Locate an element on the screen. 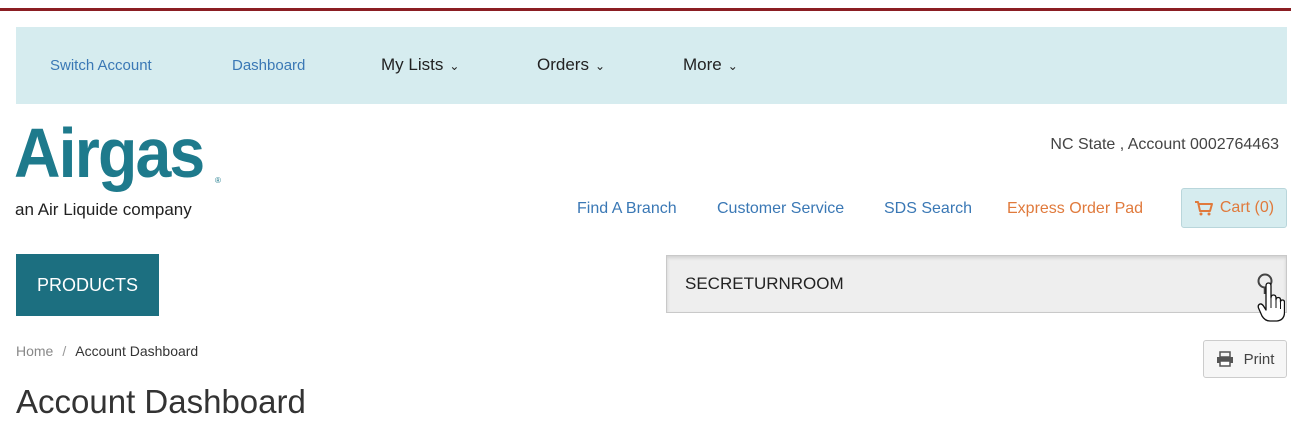 This screenshot has height=434, width=1291. customer-service-link: Customer Service is located at coordinates (780, 209).